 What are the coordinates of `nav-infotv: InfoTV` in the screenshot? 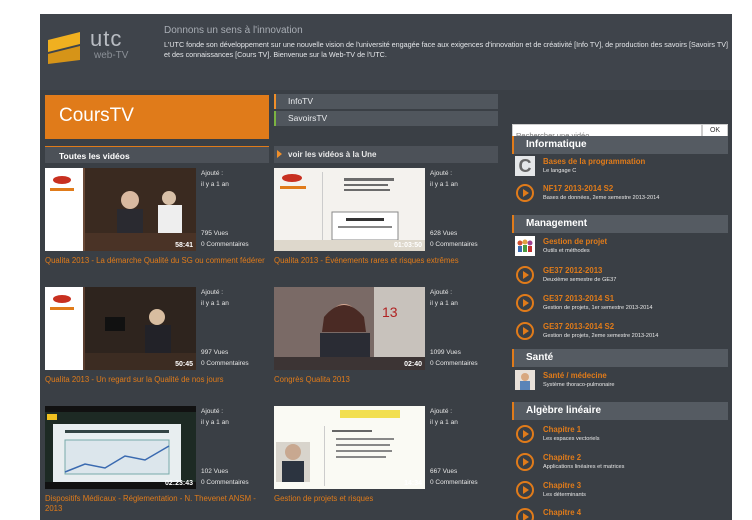 It's located at (386, 101).